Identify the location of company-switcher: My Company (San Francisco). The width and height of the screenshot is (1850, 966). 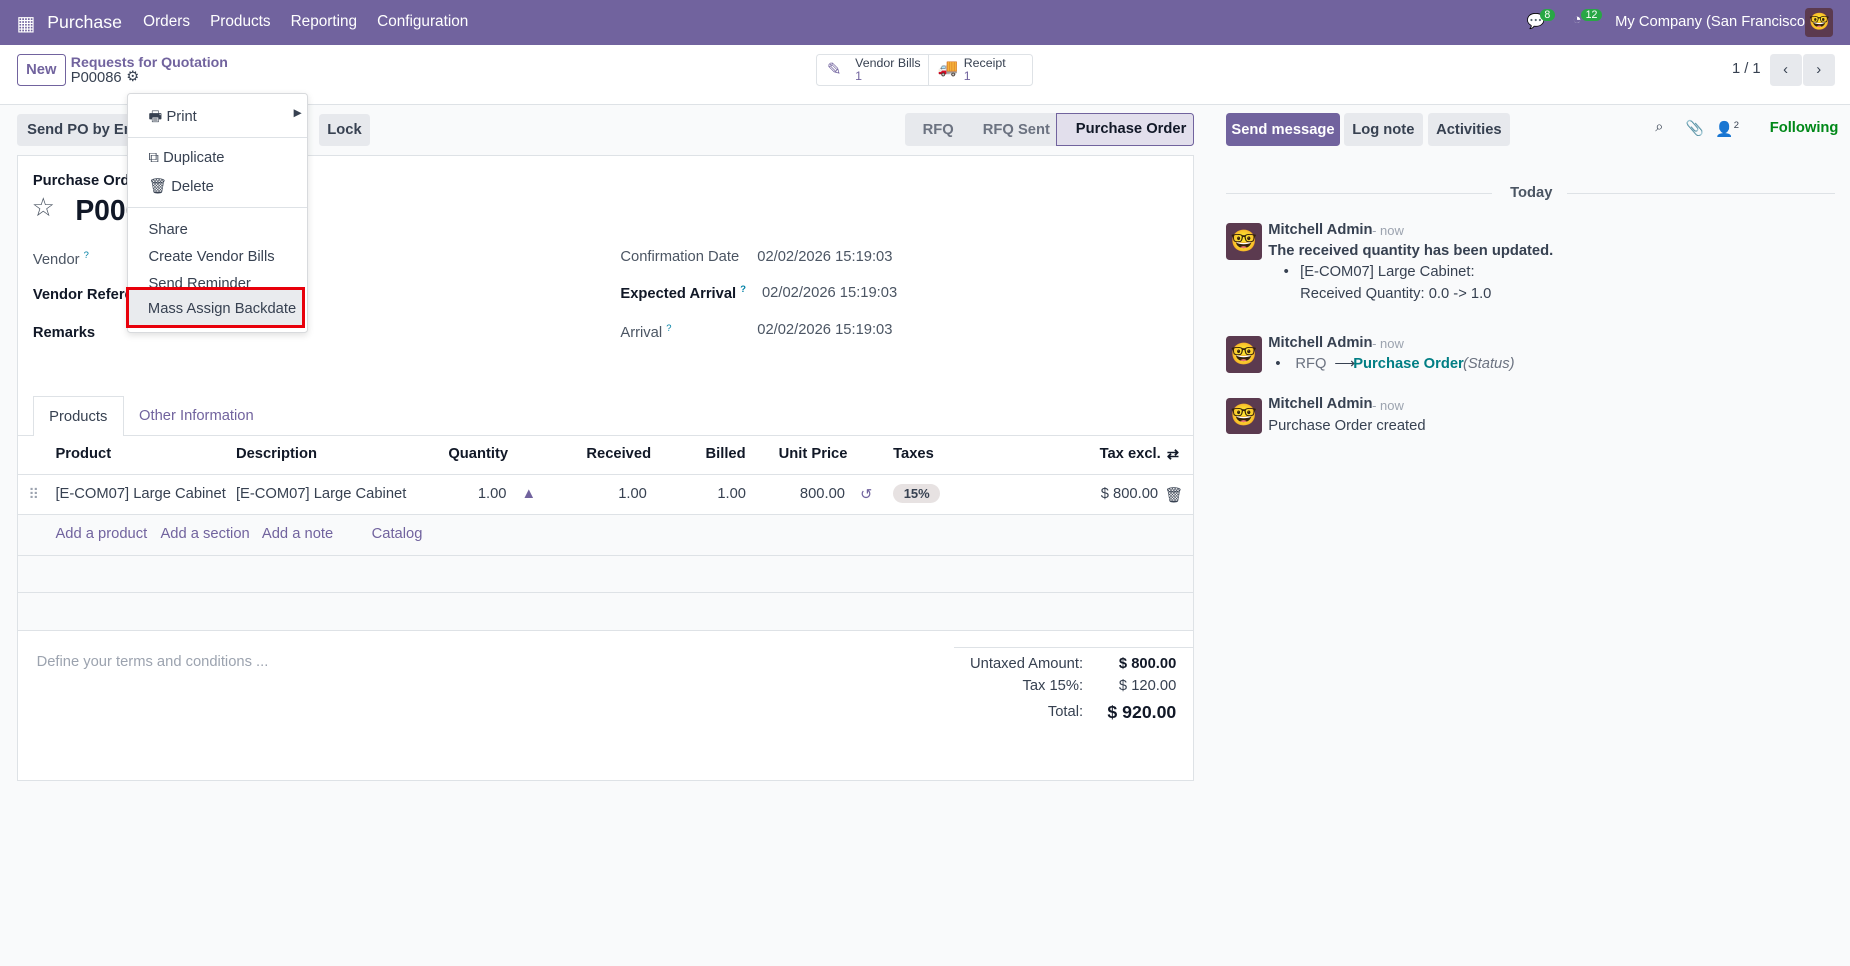
(1712, 22).